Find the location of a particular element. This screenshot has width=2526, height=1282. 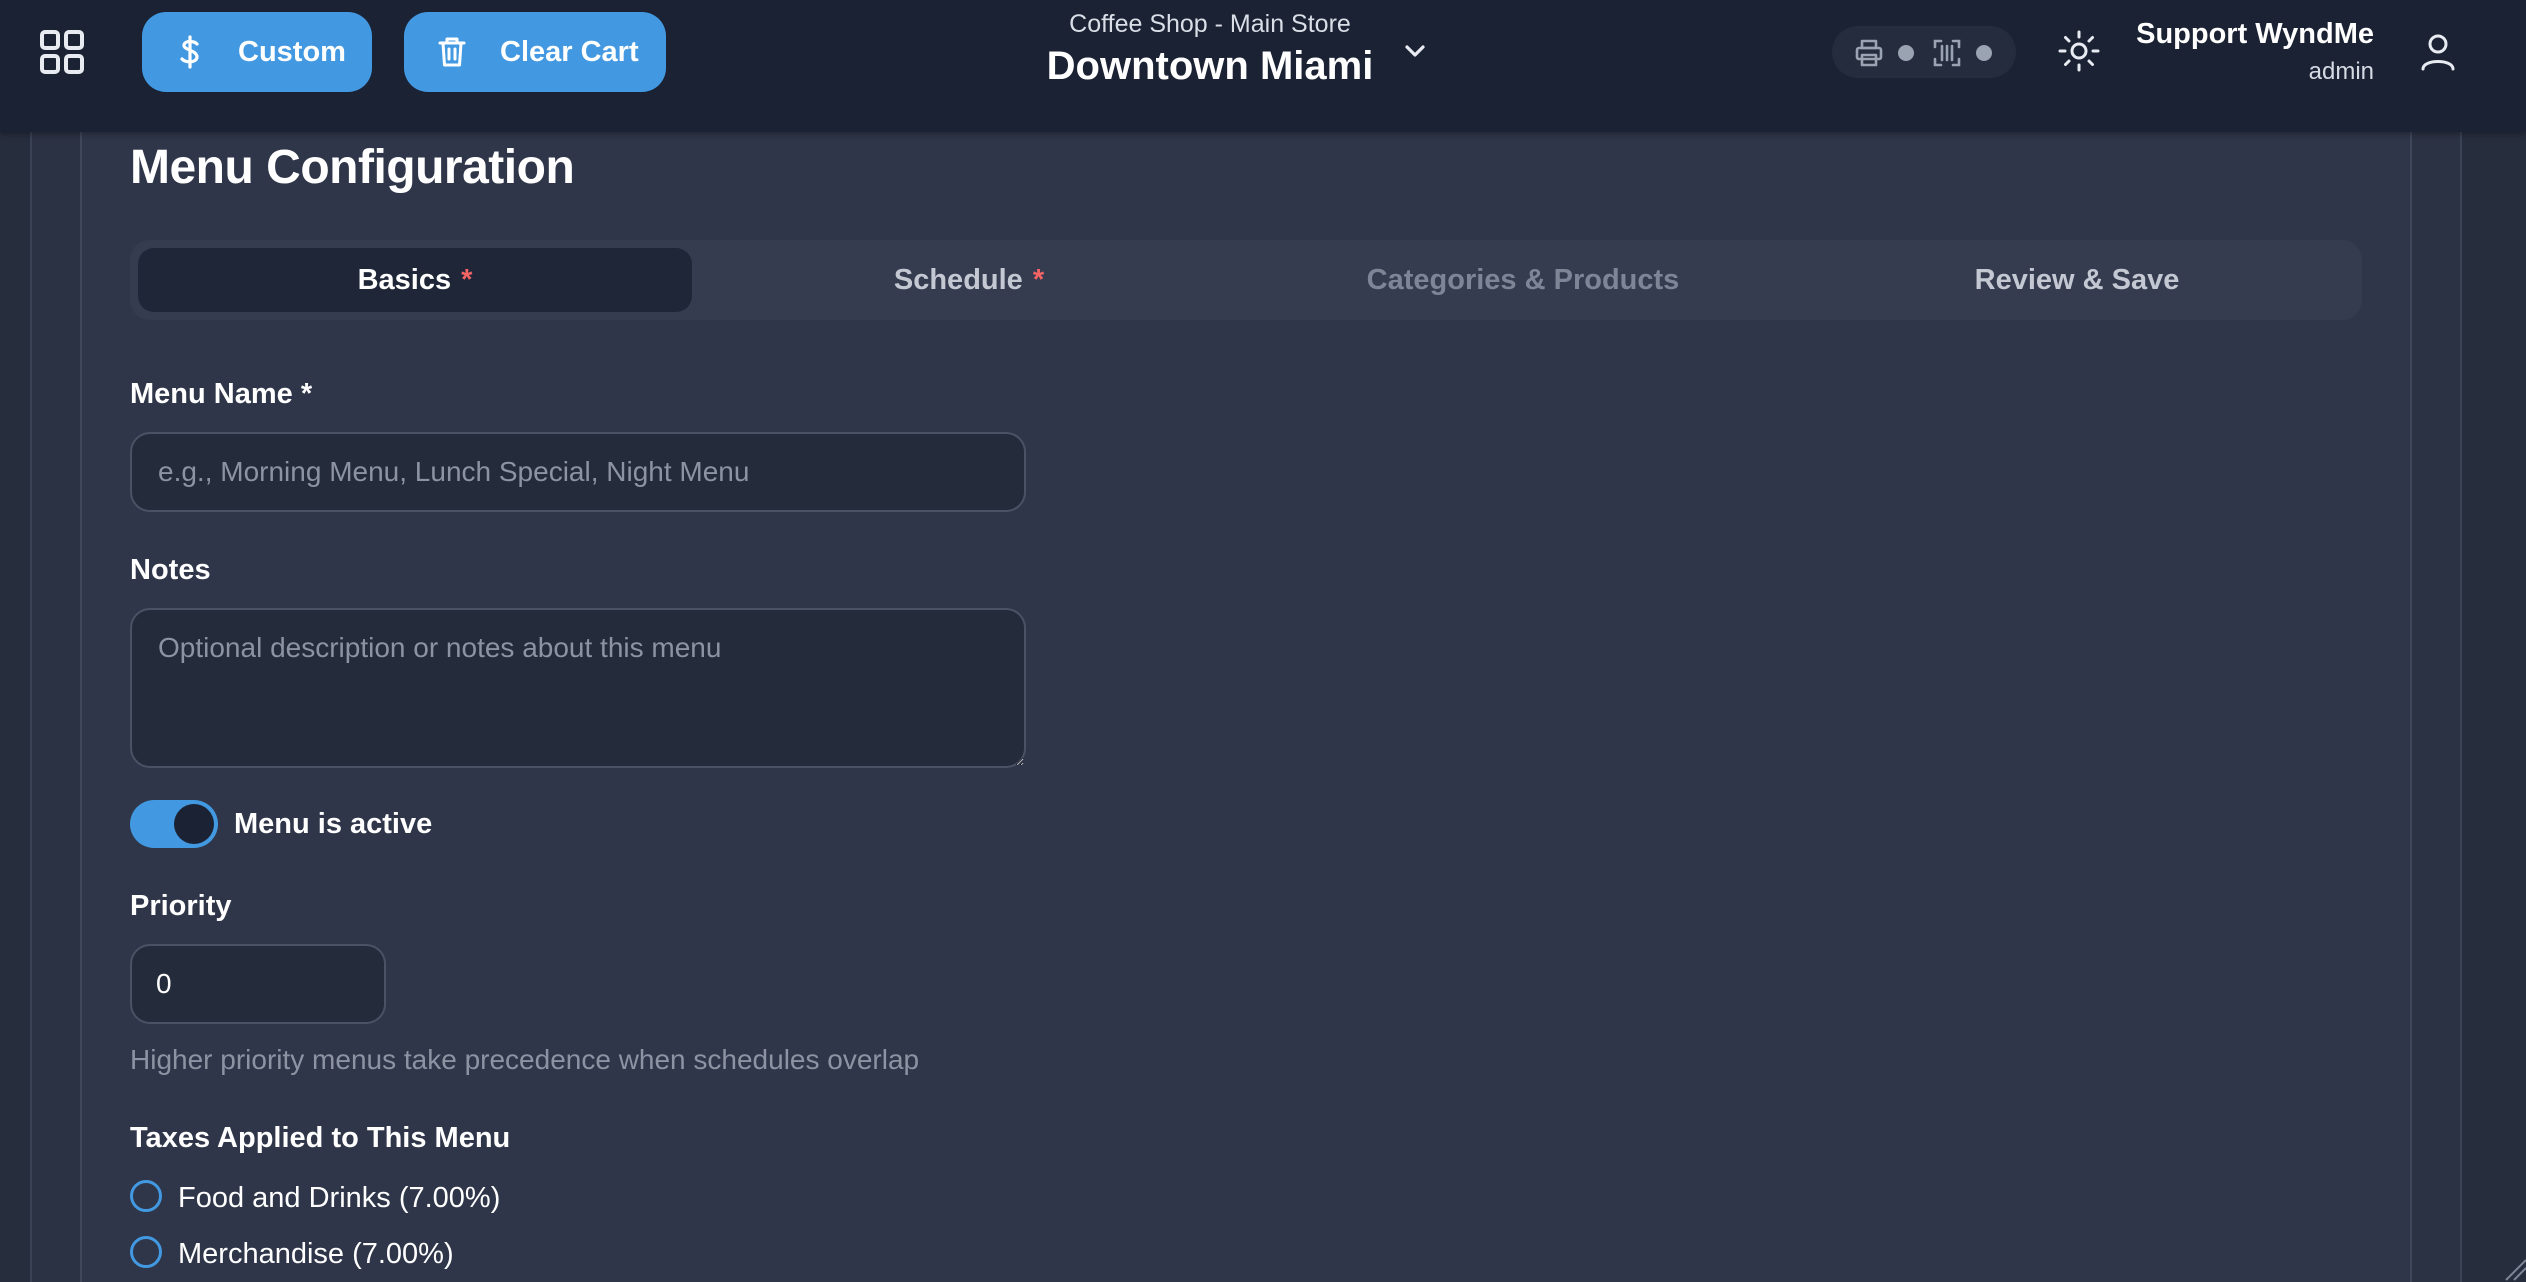

priority-label: Priority is located at coordinates (181, 906).